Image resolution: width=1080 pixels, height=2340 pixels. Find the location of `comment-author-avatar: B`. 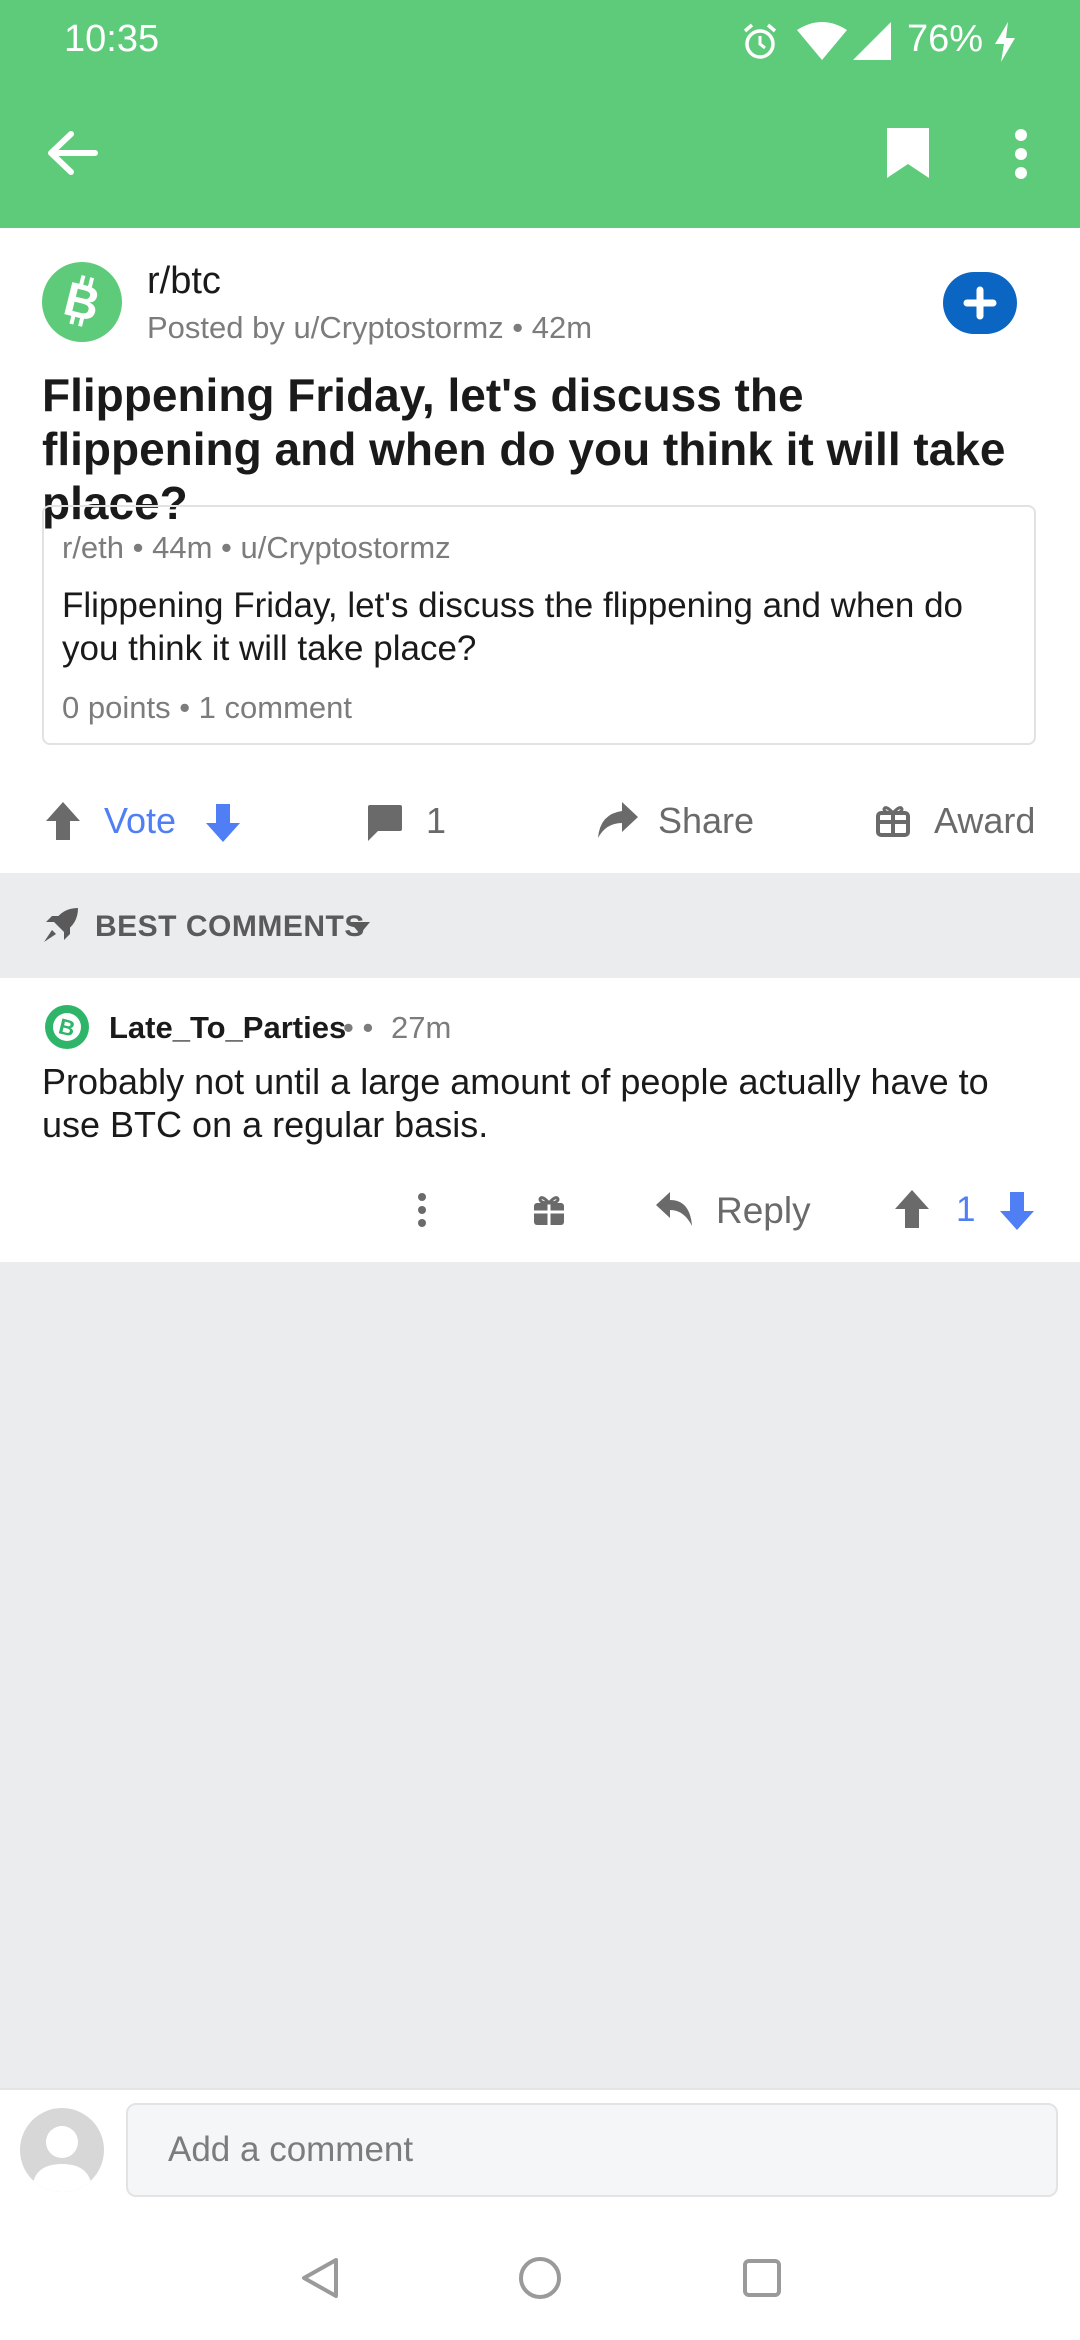

comment-author-avatar: B is located at coordinates (67, 1027).